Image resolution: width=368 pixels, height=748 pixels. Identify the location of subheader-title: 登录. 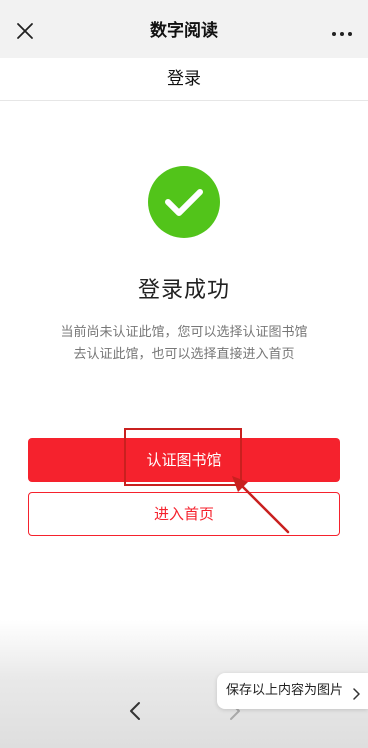
(184, 79).